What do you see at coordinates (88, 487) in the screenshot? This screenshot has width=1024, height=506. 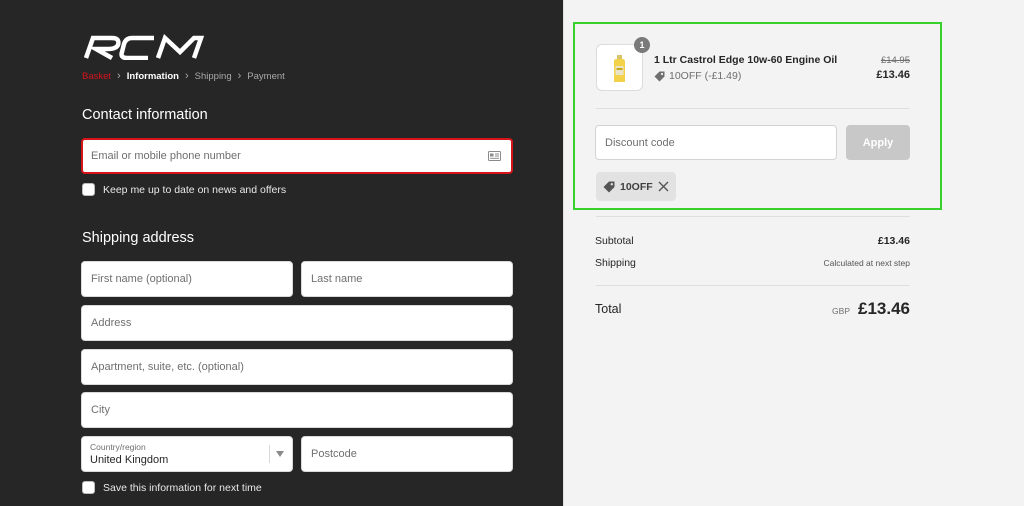 I see `save-info-checkbox` at bounding box center [88, 487].